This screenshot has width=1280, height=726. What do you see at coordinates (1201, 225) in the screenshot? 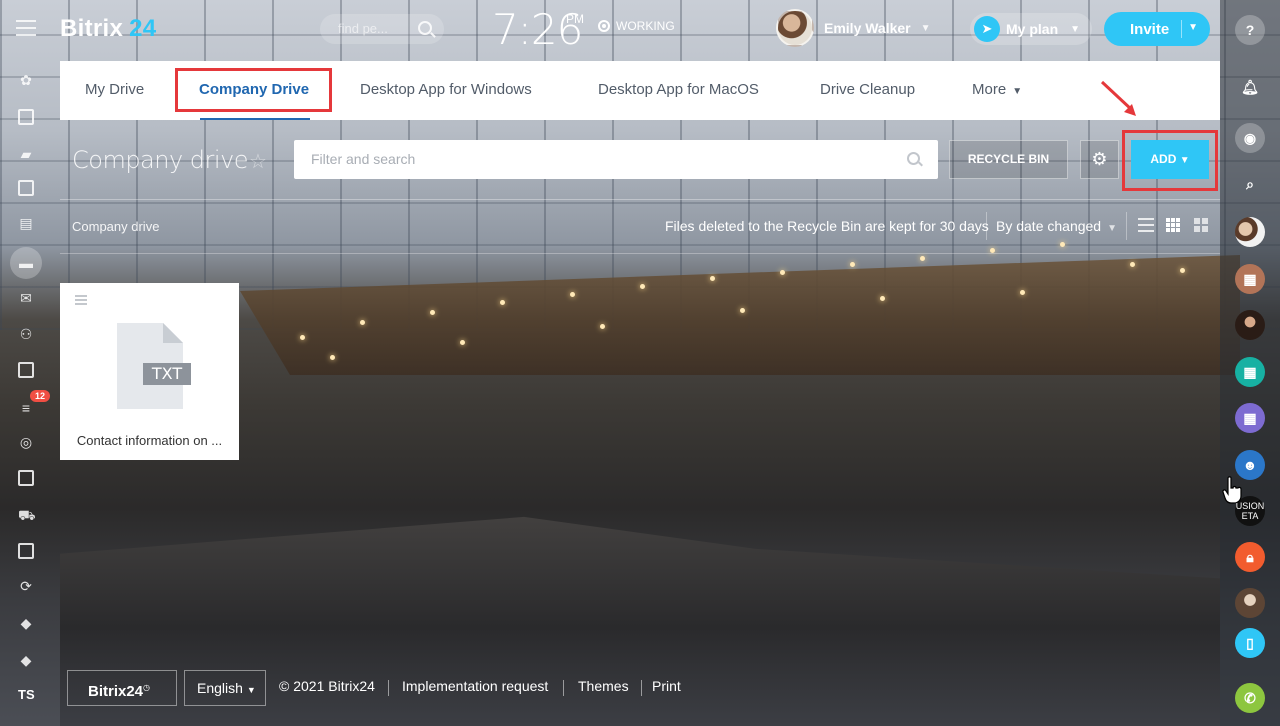
I see `tile-view-icon` at bounding box center [1201, 225].